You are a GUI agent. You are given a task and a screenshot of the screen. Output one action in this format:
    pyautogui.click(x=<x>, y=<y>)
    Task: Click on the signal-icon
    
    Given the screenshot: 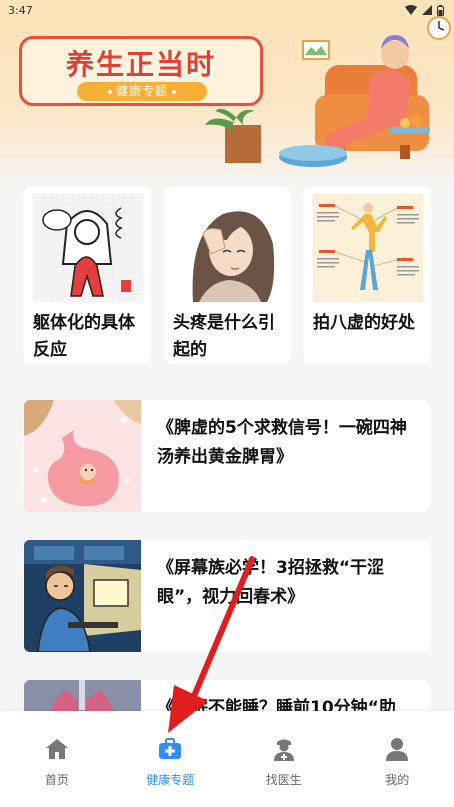 What is the action you would take?
    pyautogui.click(x=427, y=10)
    